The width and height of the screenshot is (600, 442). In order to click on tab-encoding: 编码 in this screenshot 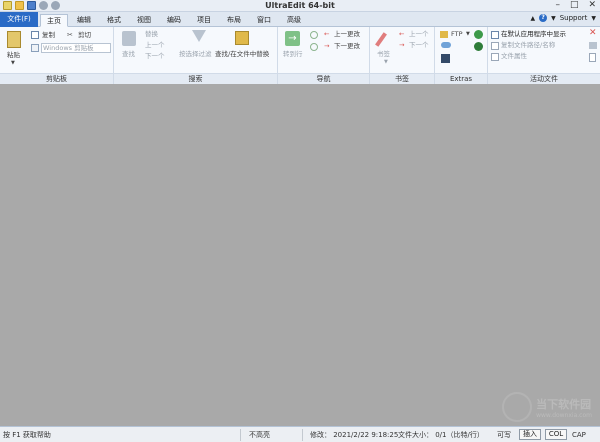, I will do `click(174, 20)`.